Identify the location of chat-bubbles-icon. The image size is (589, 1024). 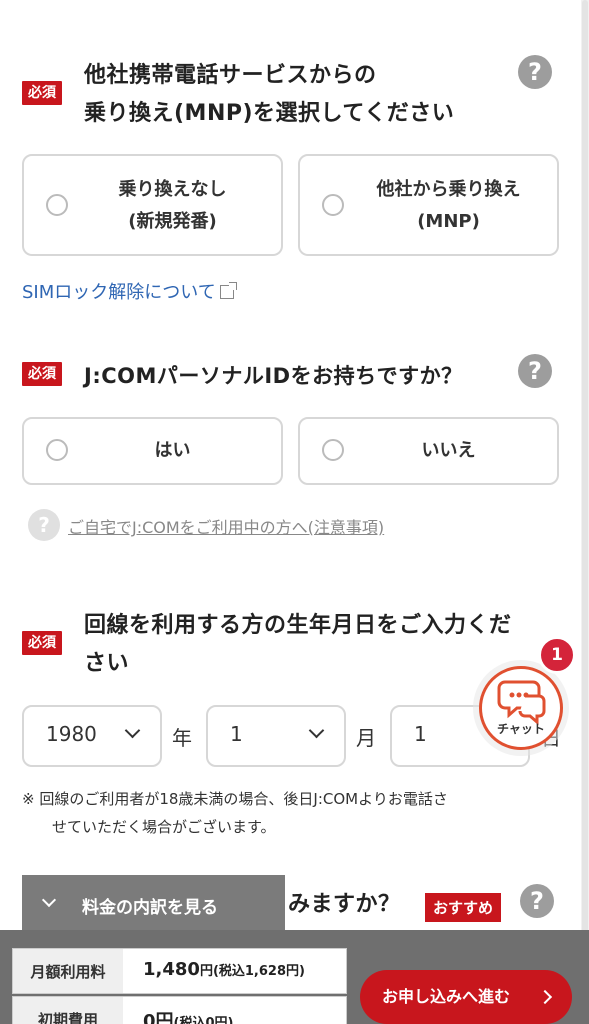
(521, 703).